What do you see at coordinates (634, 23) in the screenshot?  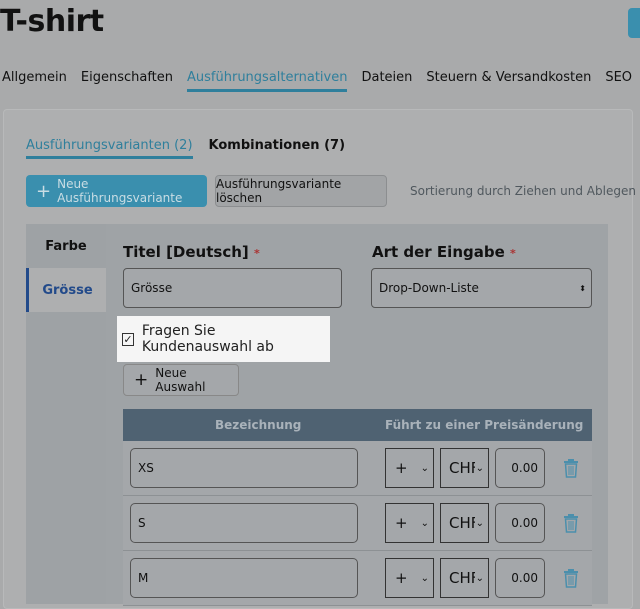 I see `top-action-button` at bounding box center [634, 23].